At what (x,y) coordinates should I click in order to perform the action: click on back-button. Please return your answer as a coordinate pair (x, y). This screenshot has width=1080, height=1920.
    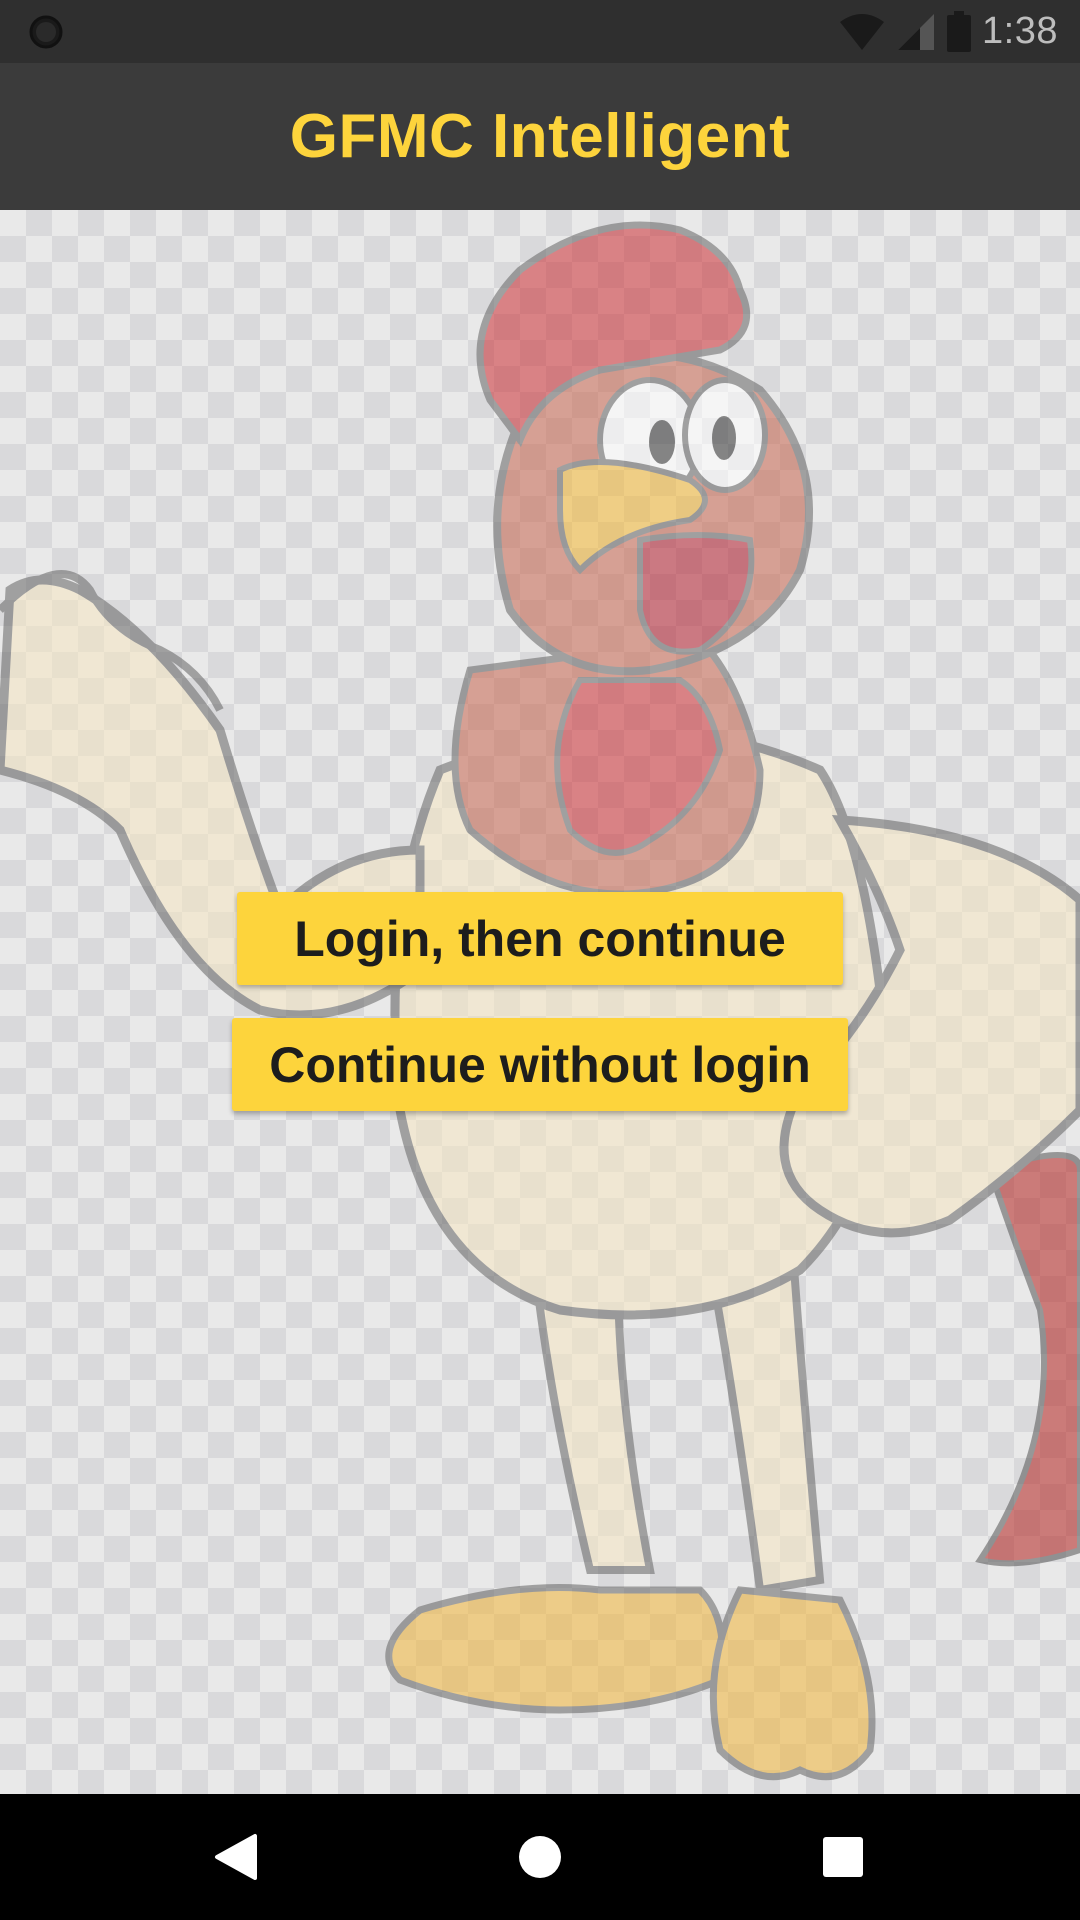
    Looking at the image, I should click on (236, 1857).